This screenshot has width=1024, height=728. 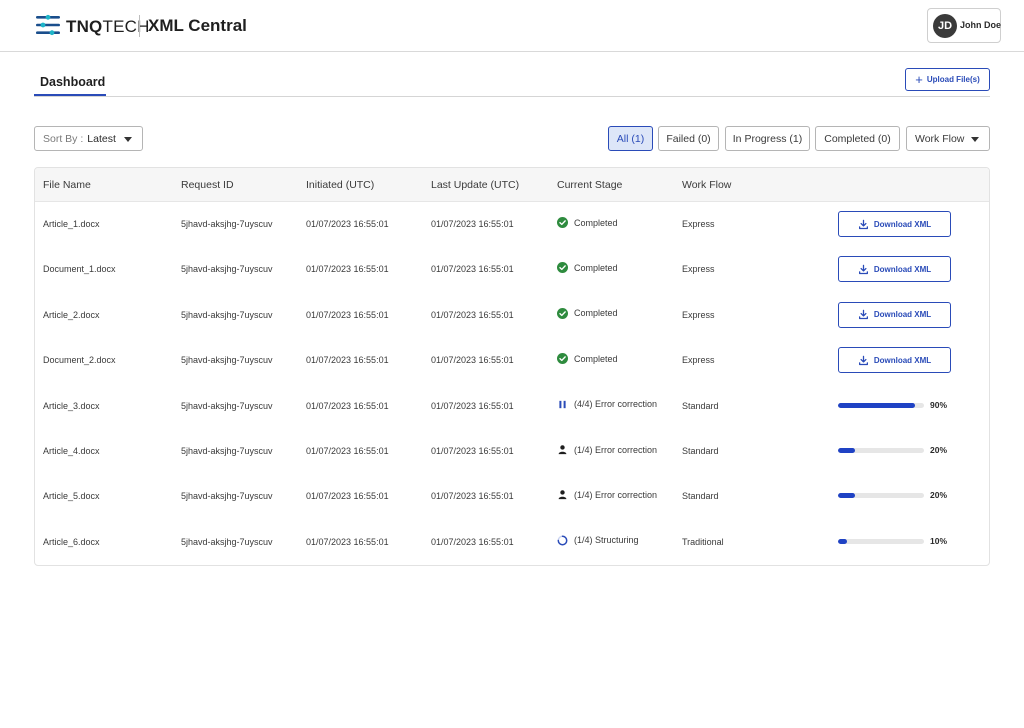 I want to click on sort-by-select: Sort By : Latest, so click(x=88, y=138).